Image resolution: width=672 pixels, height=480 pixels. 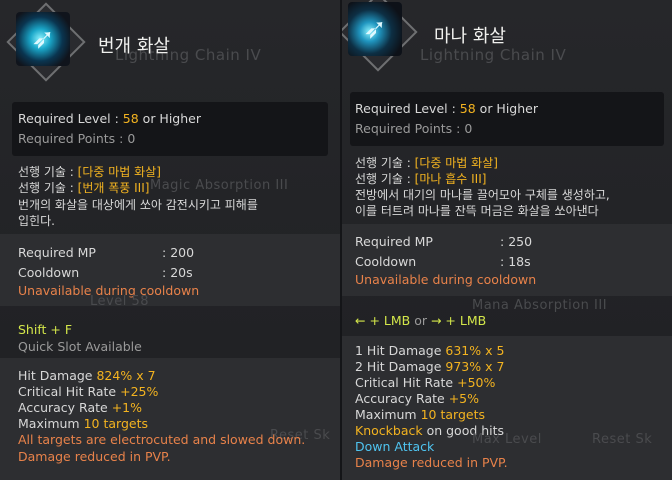 I want to click on hit-damage-row: Hit Damage 824% x 7, so click(x=87, y=376).